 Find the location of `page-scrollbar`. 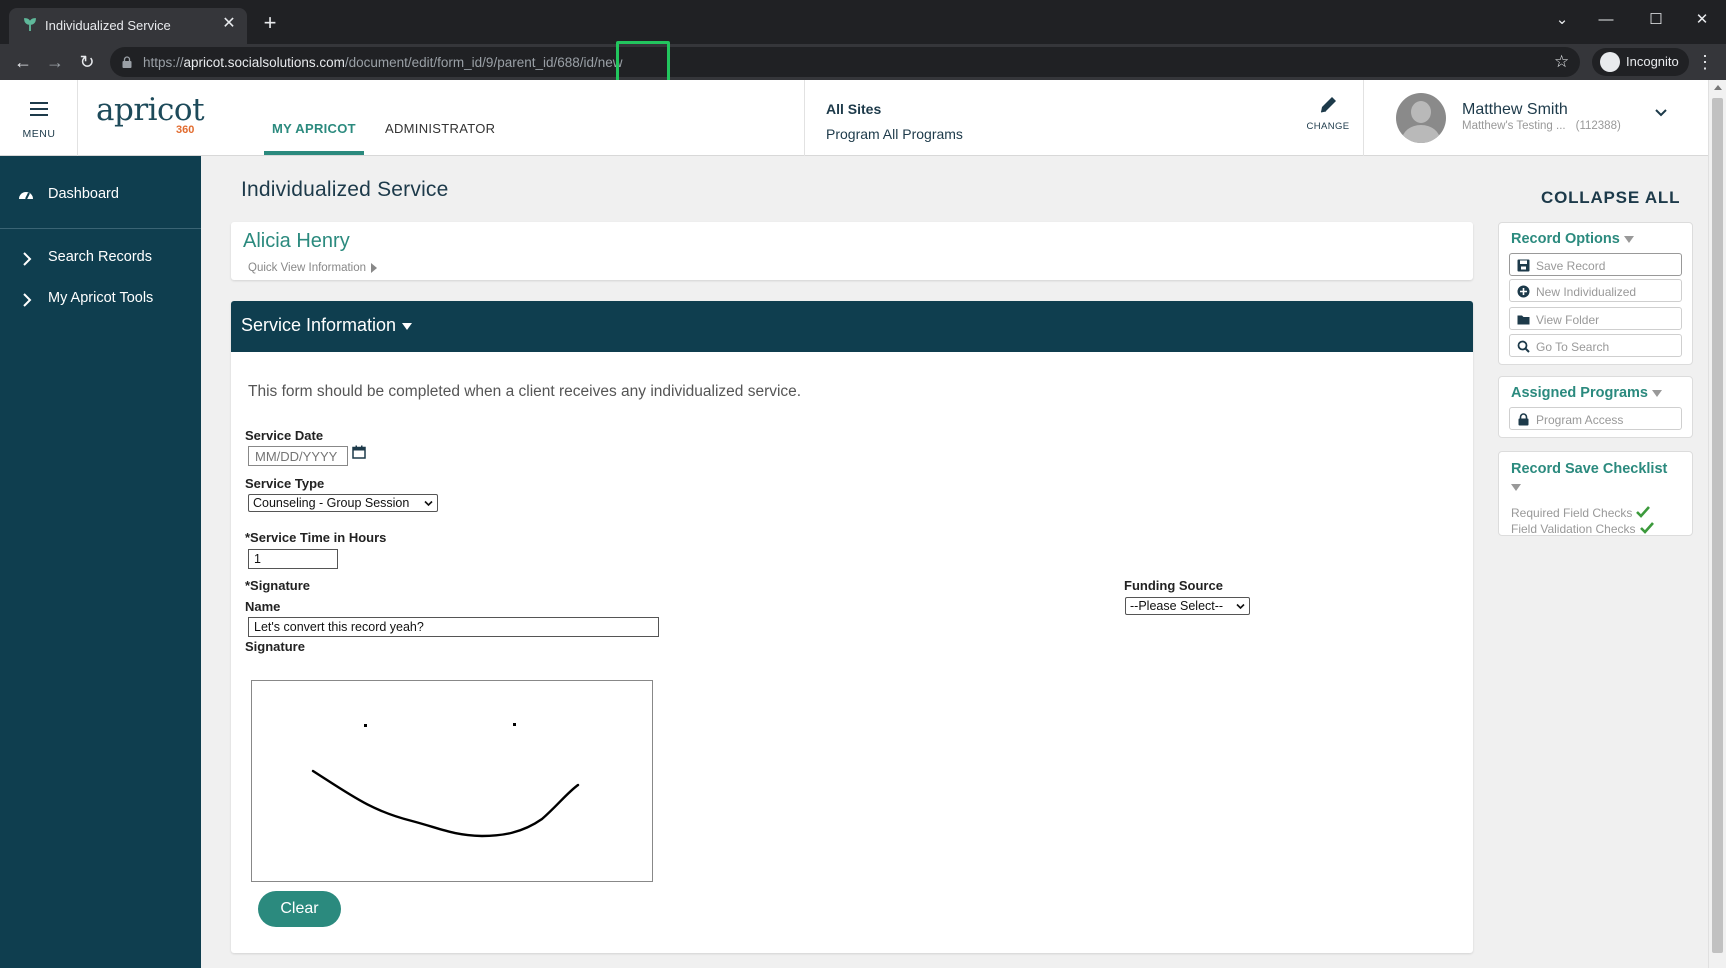

page-scrollbar is located at coordinates (1717, 524).